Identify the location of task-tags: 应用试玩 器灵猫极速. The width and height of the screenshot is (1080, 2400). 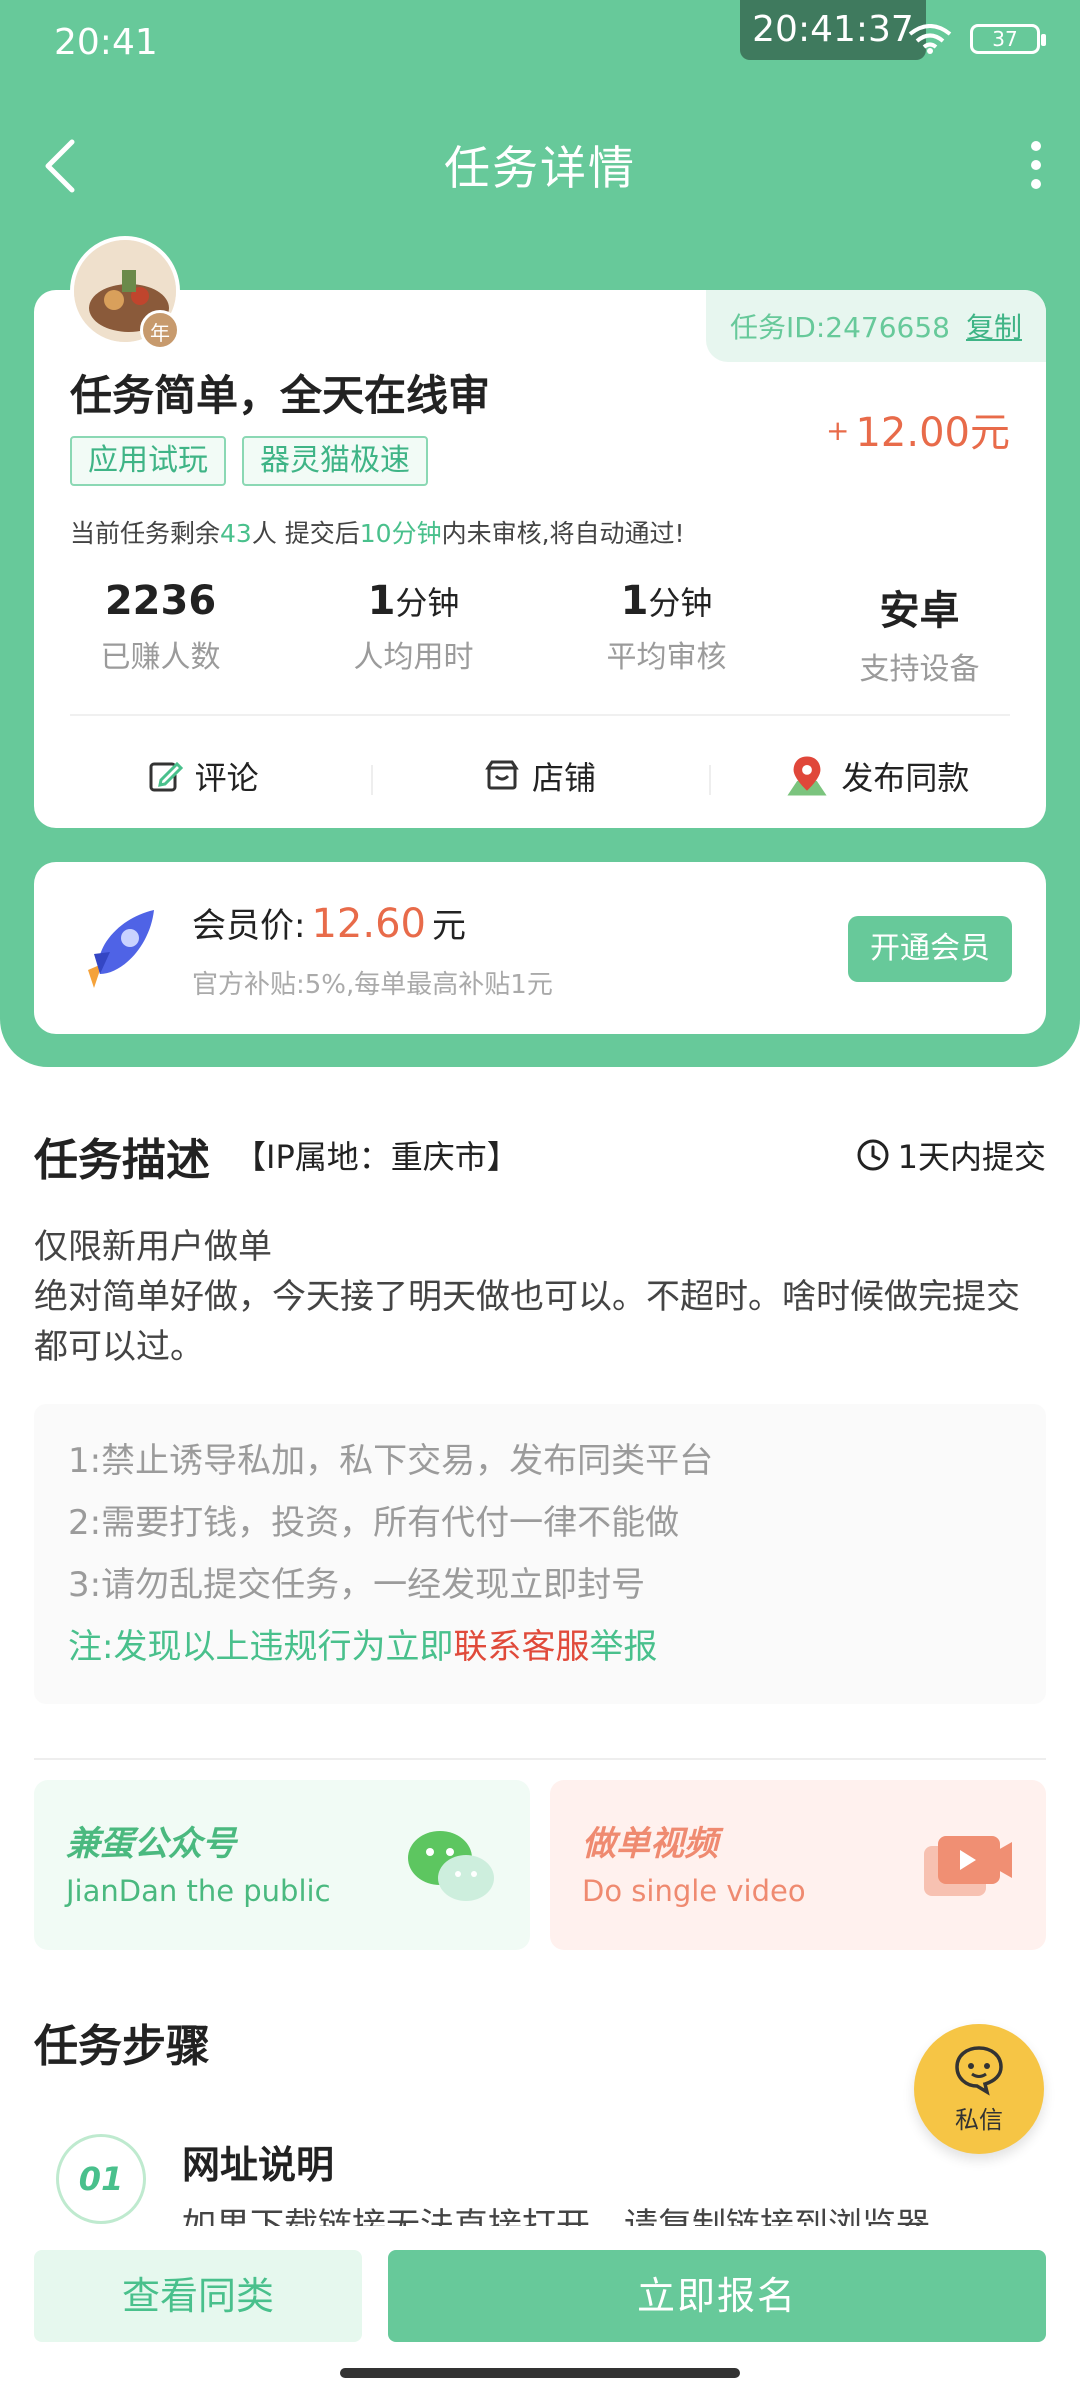
(249, 461).